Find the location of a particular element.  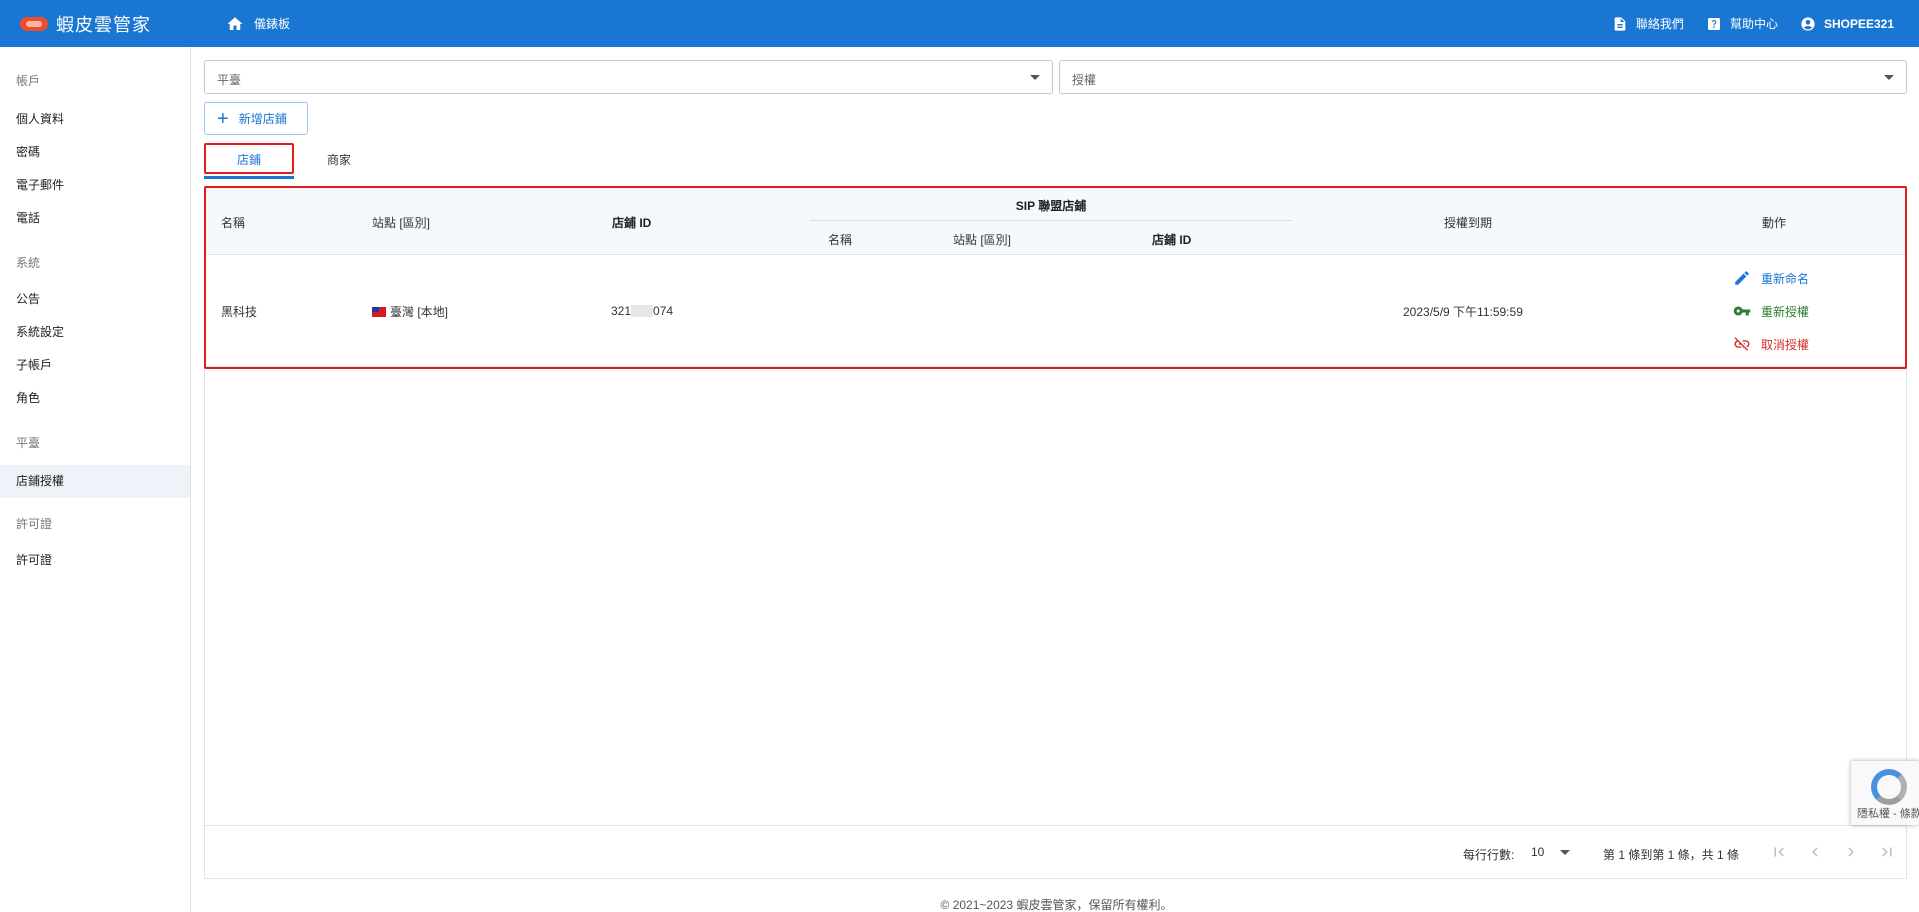

sidebar-item-license: 許可證 is located at coordinates (95, 560).